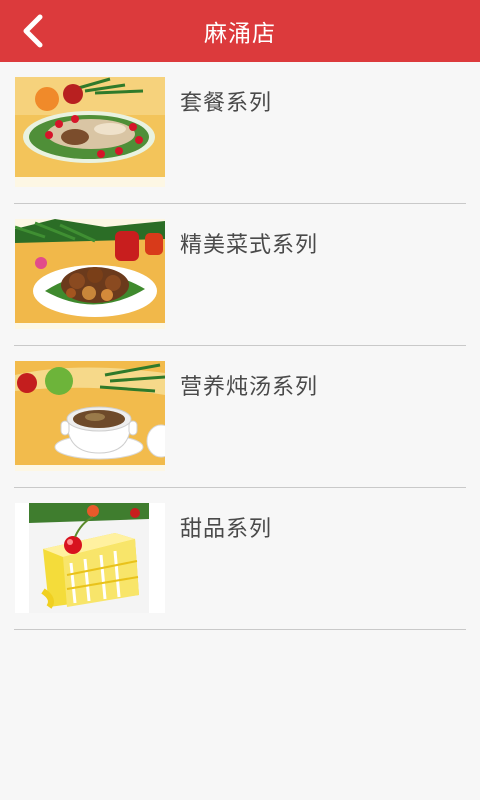 The width and height of the screenshot is (480, 800). What do you see at coordinates (226, 103) in the screenshot?
I see `list-item-label: 套餐系列` at bounding box center [226, 103].